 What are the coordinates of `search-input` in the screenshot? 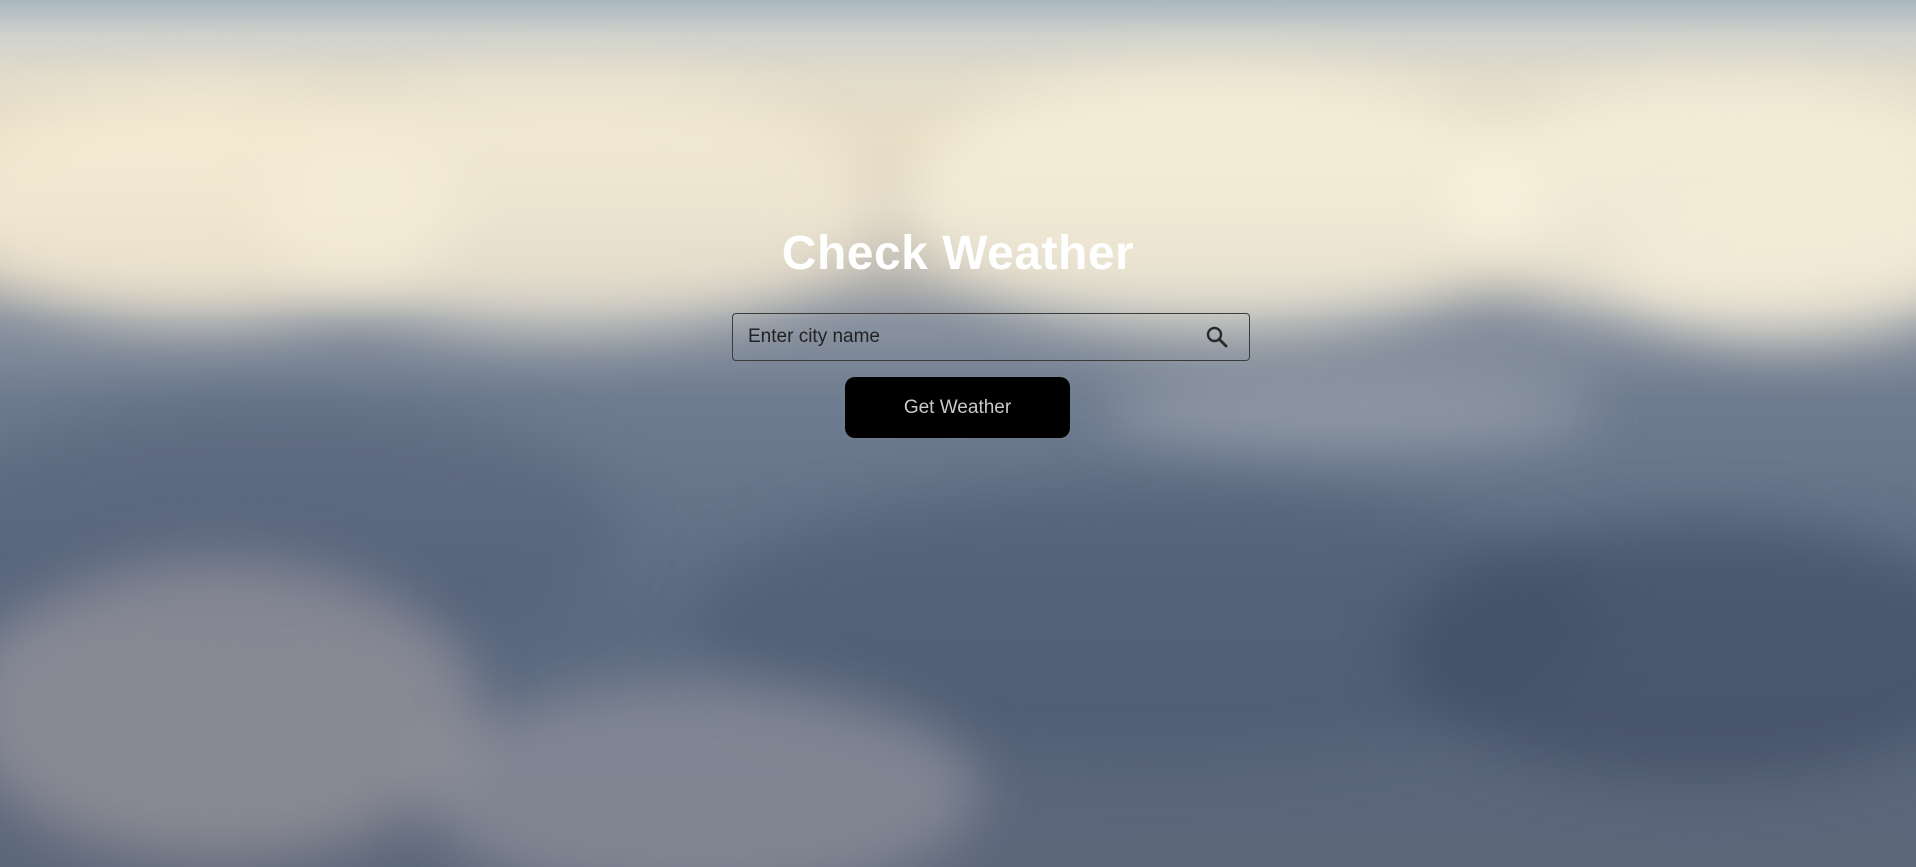 It's located at (963, 337).